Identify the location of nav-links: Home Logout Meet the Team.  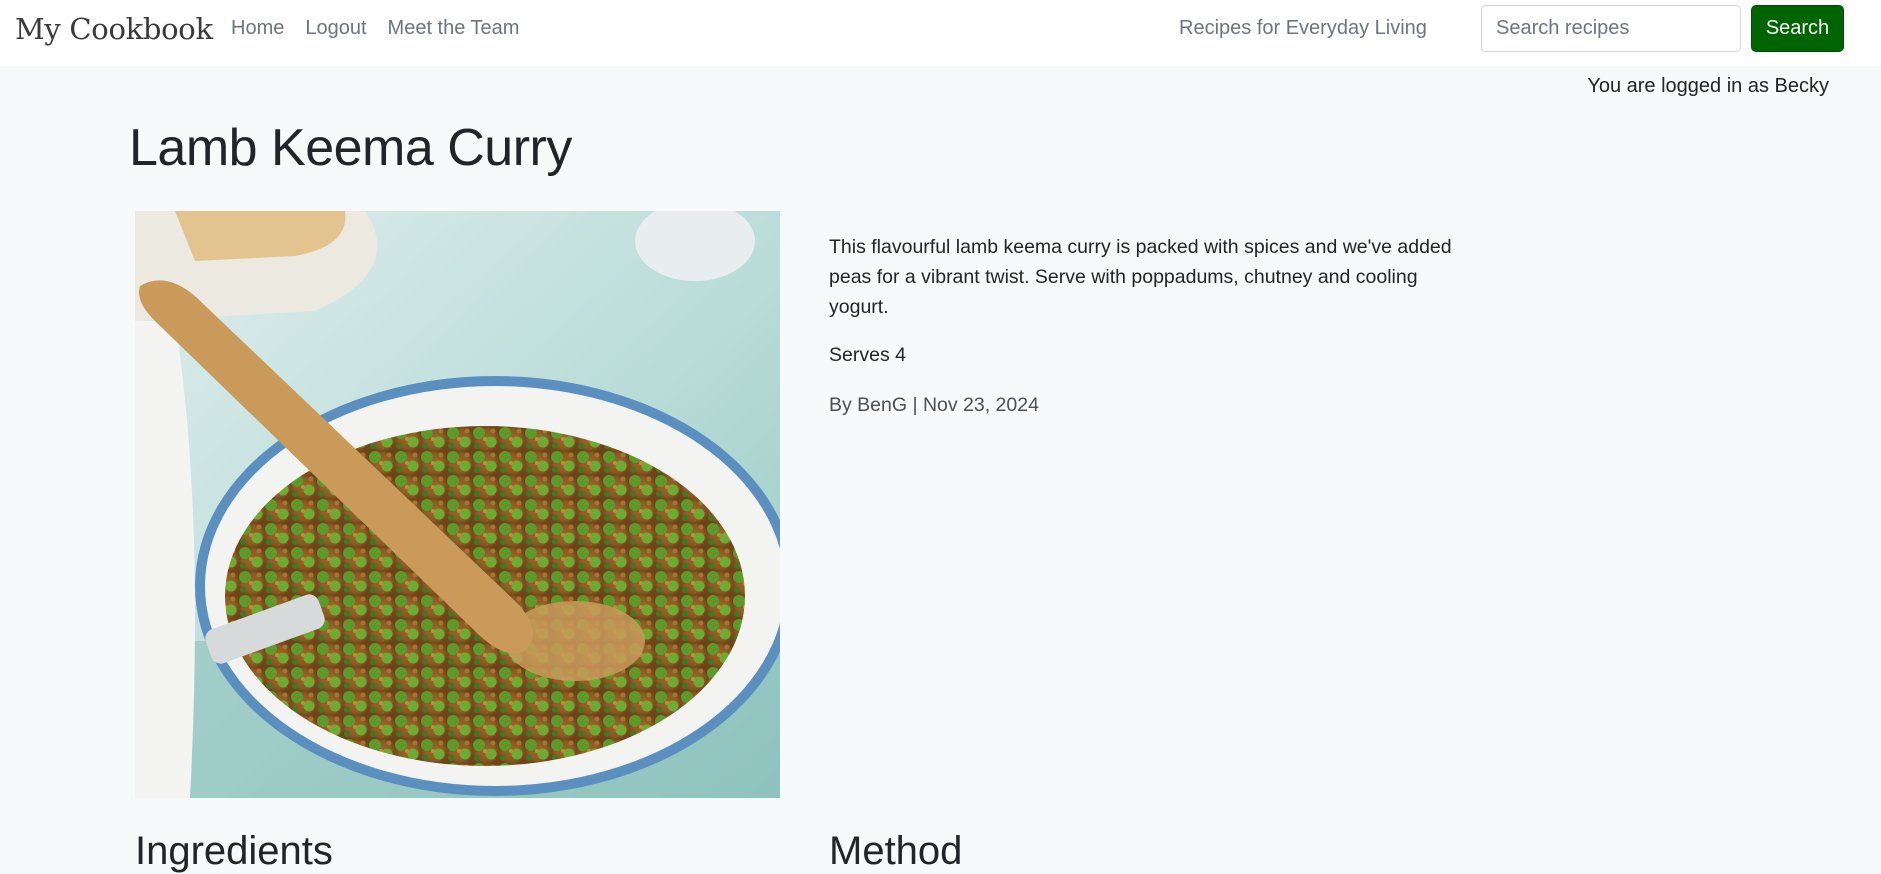
(375, 28).